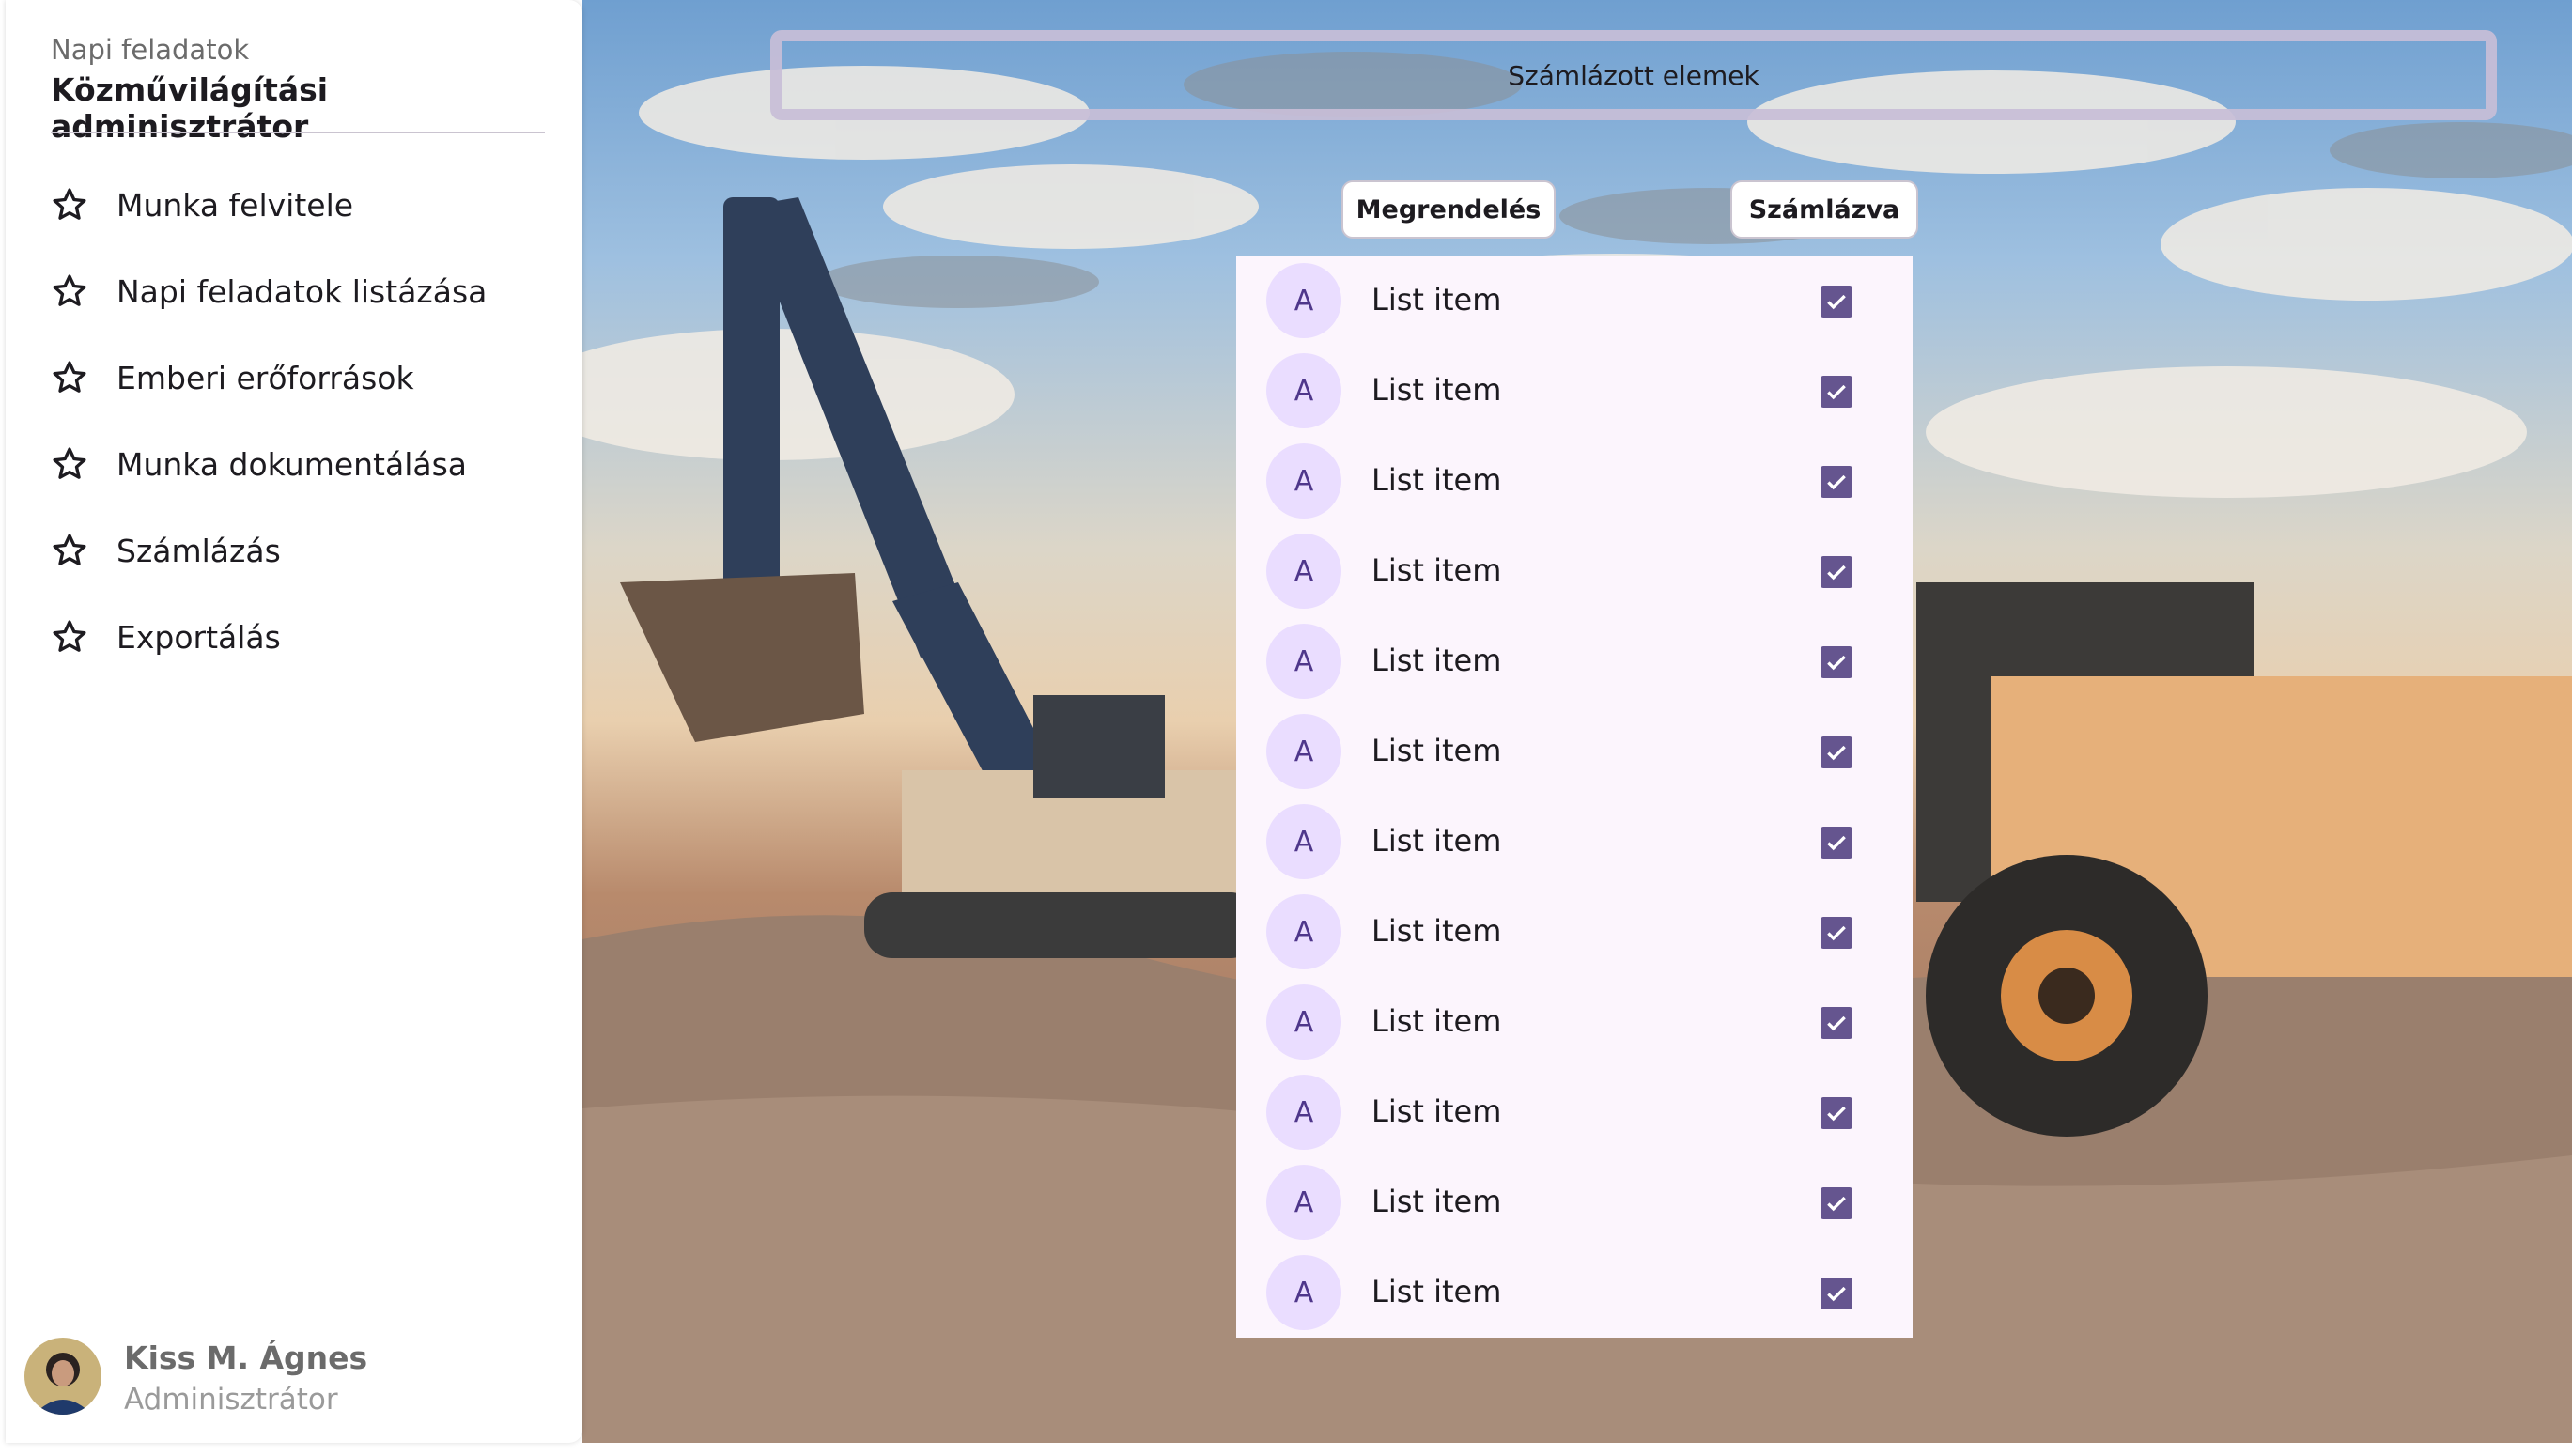 The width and height of the screenshot is (2572, 1456). What do you see at coordinates (198, 550) in the screenshot?
I see `nav-item-label: Számlázás` at bounding box center [198, 550].